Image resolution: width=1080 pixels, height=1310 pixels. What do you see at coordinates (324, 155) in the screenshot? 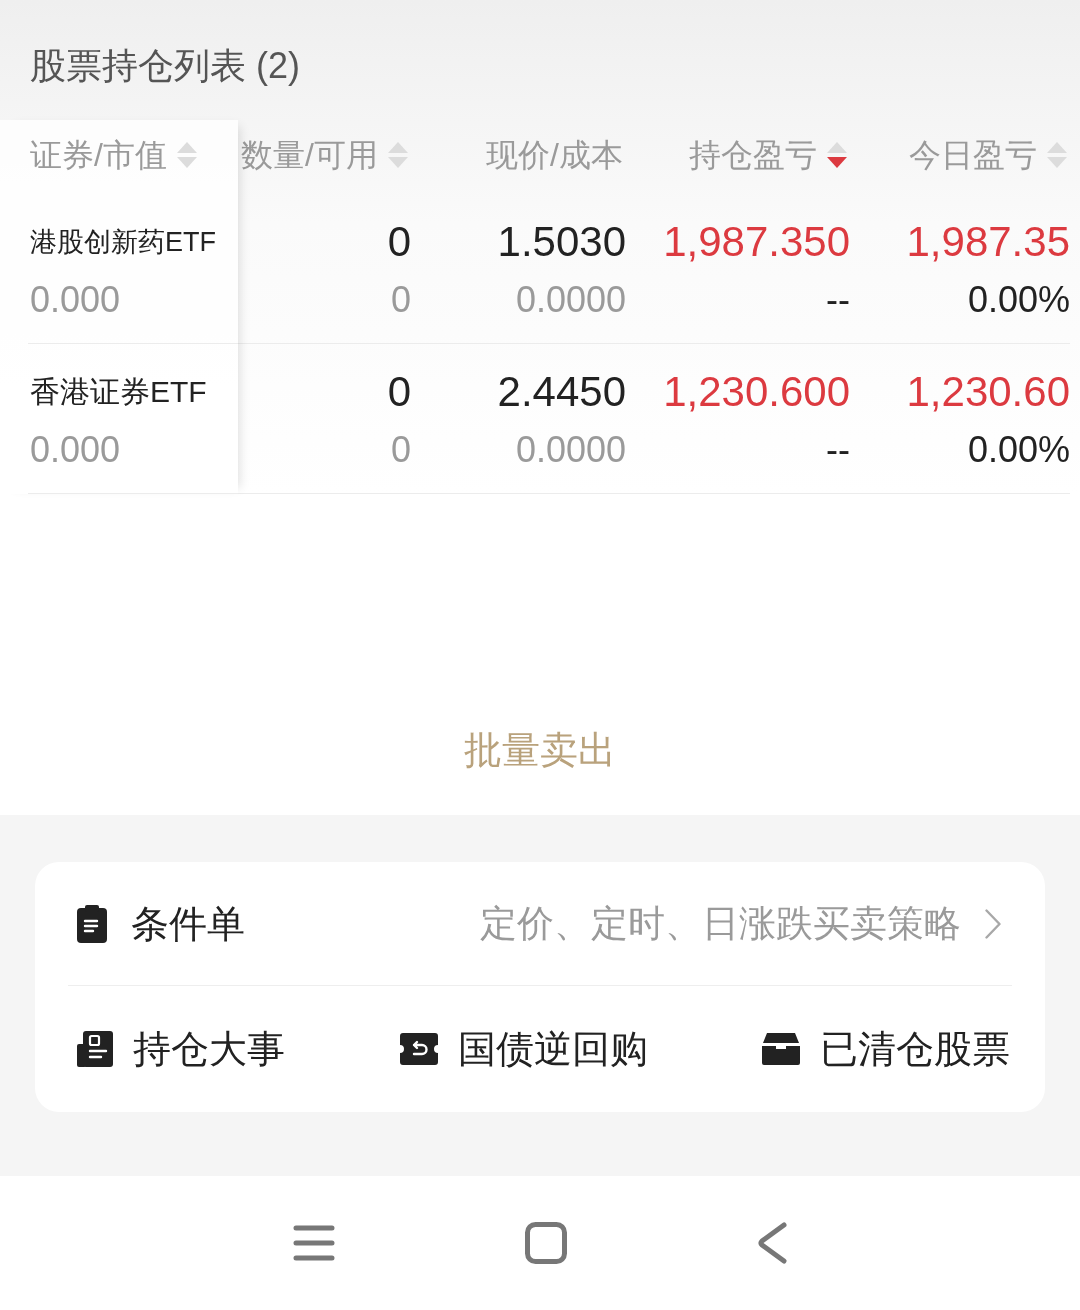
I see `sort-header: 数量/可用` at bounding box center [324, 155].